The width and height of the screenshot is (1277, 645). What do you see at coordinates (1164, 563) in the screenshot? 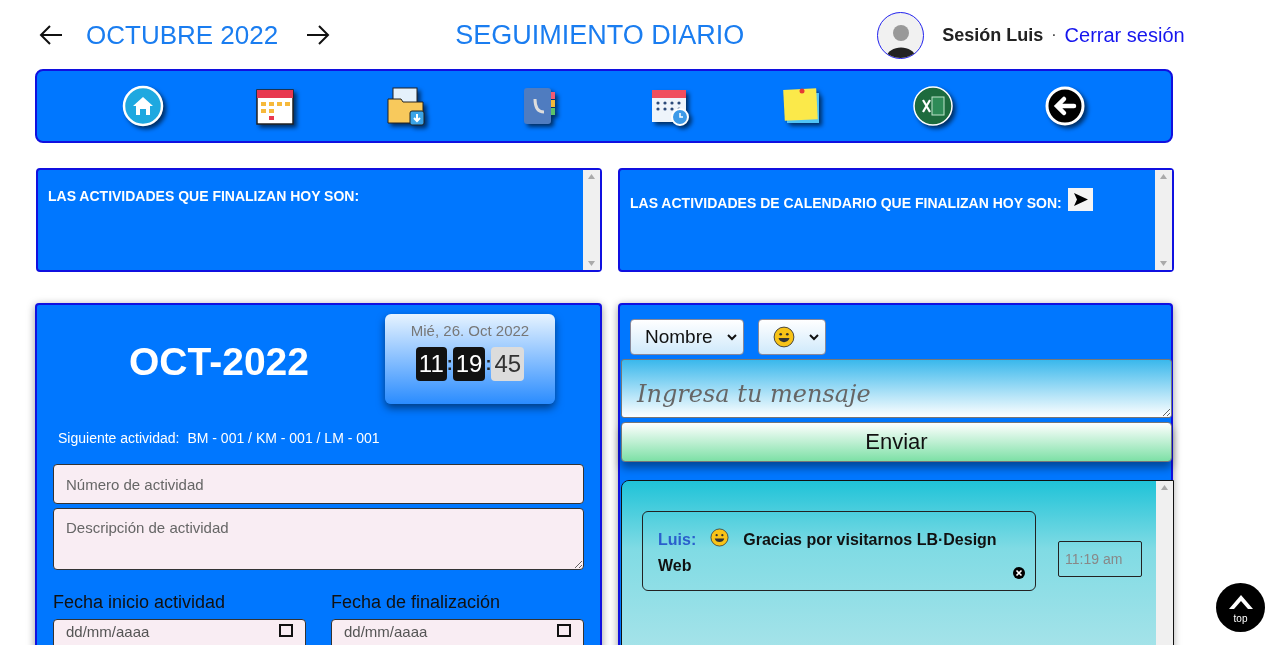
I see `scrollbar` at bounding box center [1164, 563].